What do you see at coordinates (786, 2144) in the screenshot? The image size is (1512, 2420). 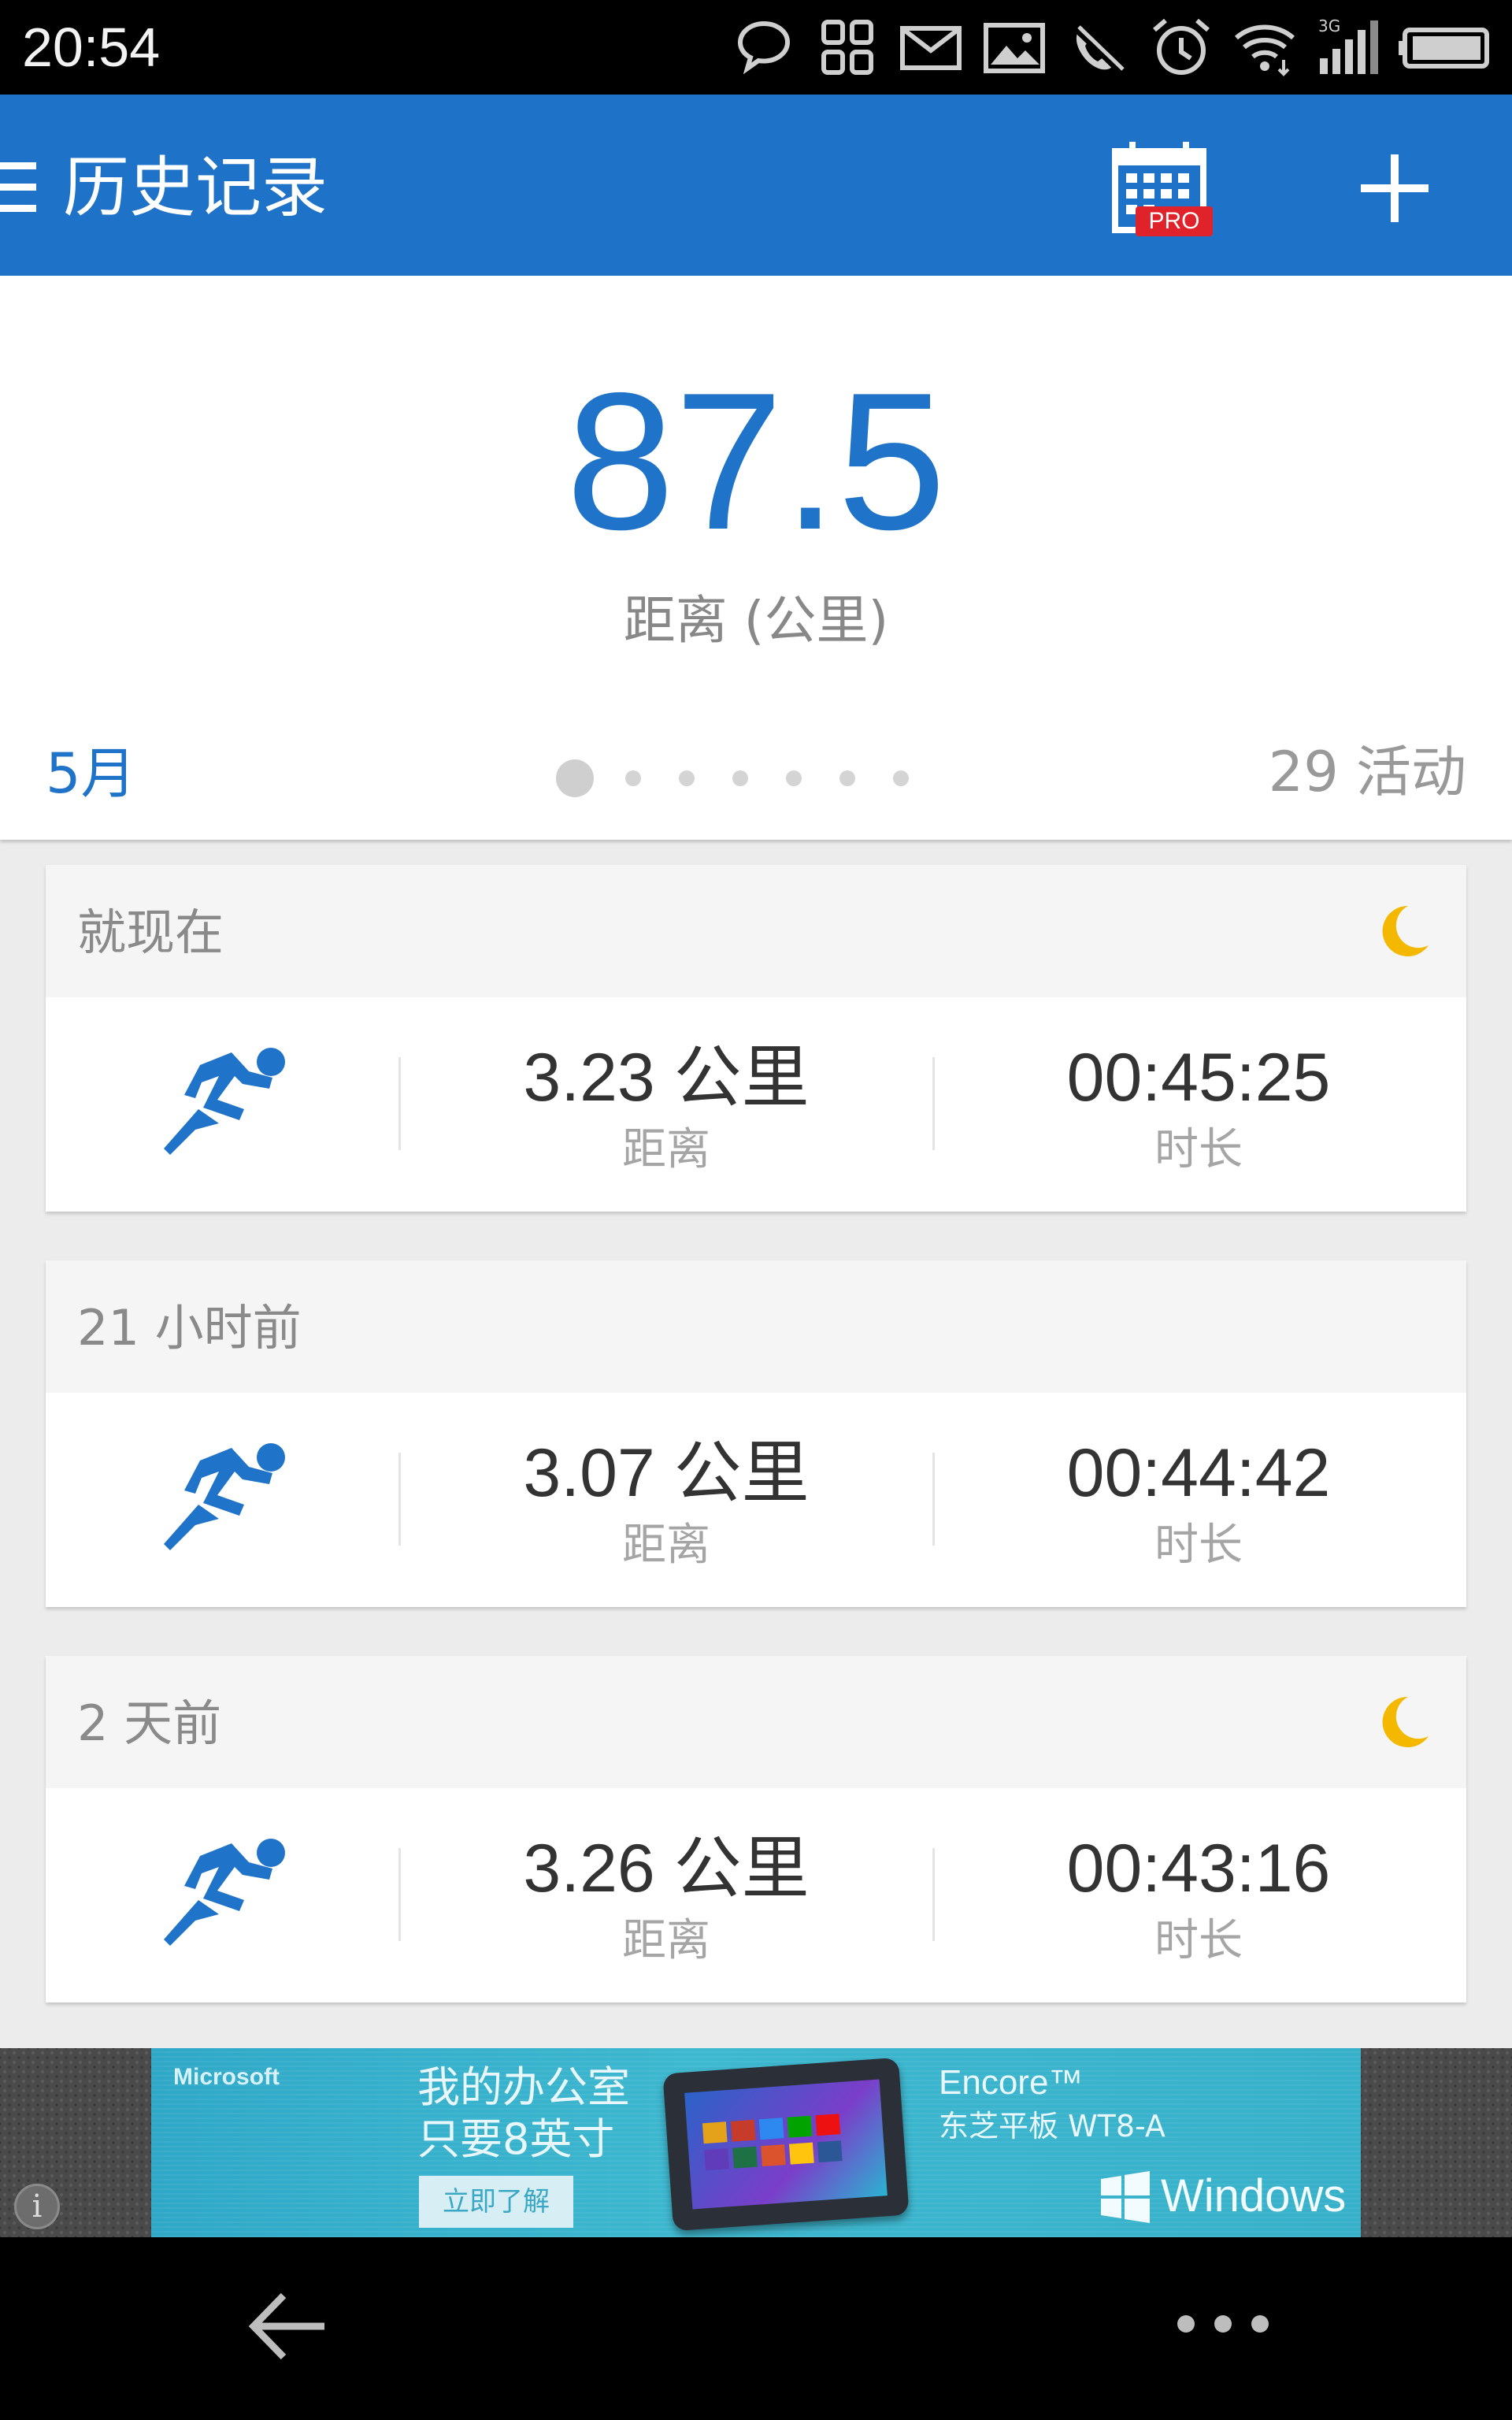 I see `tablet-image` at bounding box center [786, 2144].